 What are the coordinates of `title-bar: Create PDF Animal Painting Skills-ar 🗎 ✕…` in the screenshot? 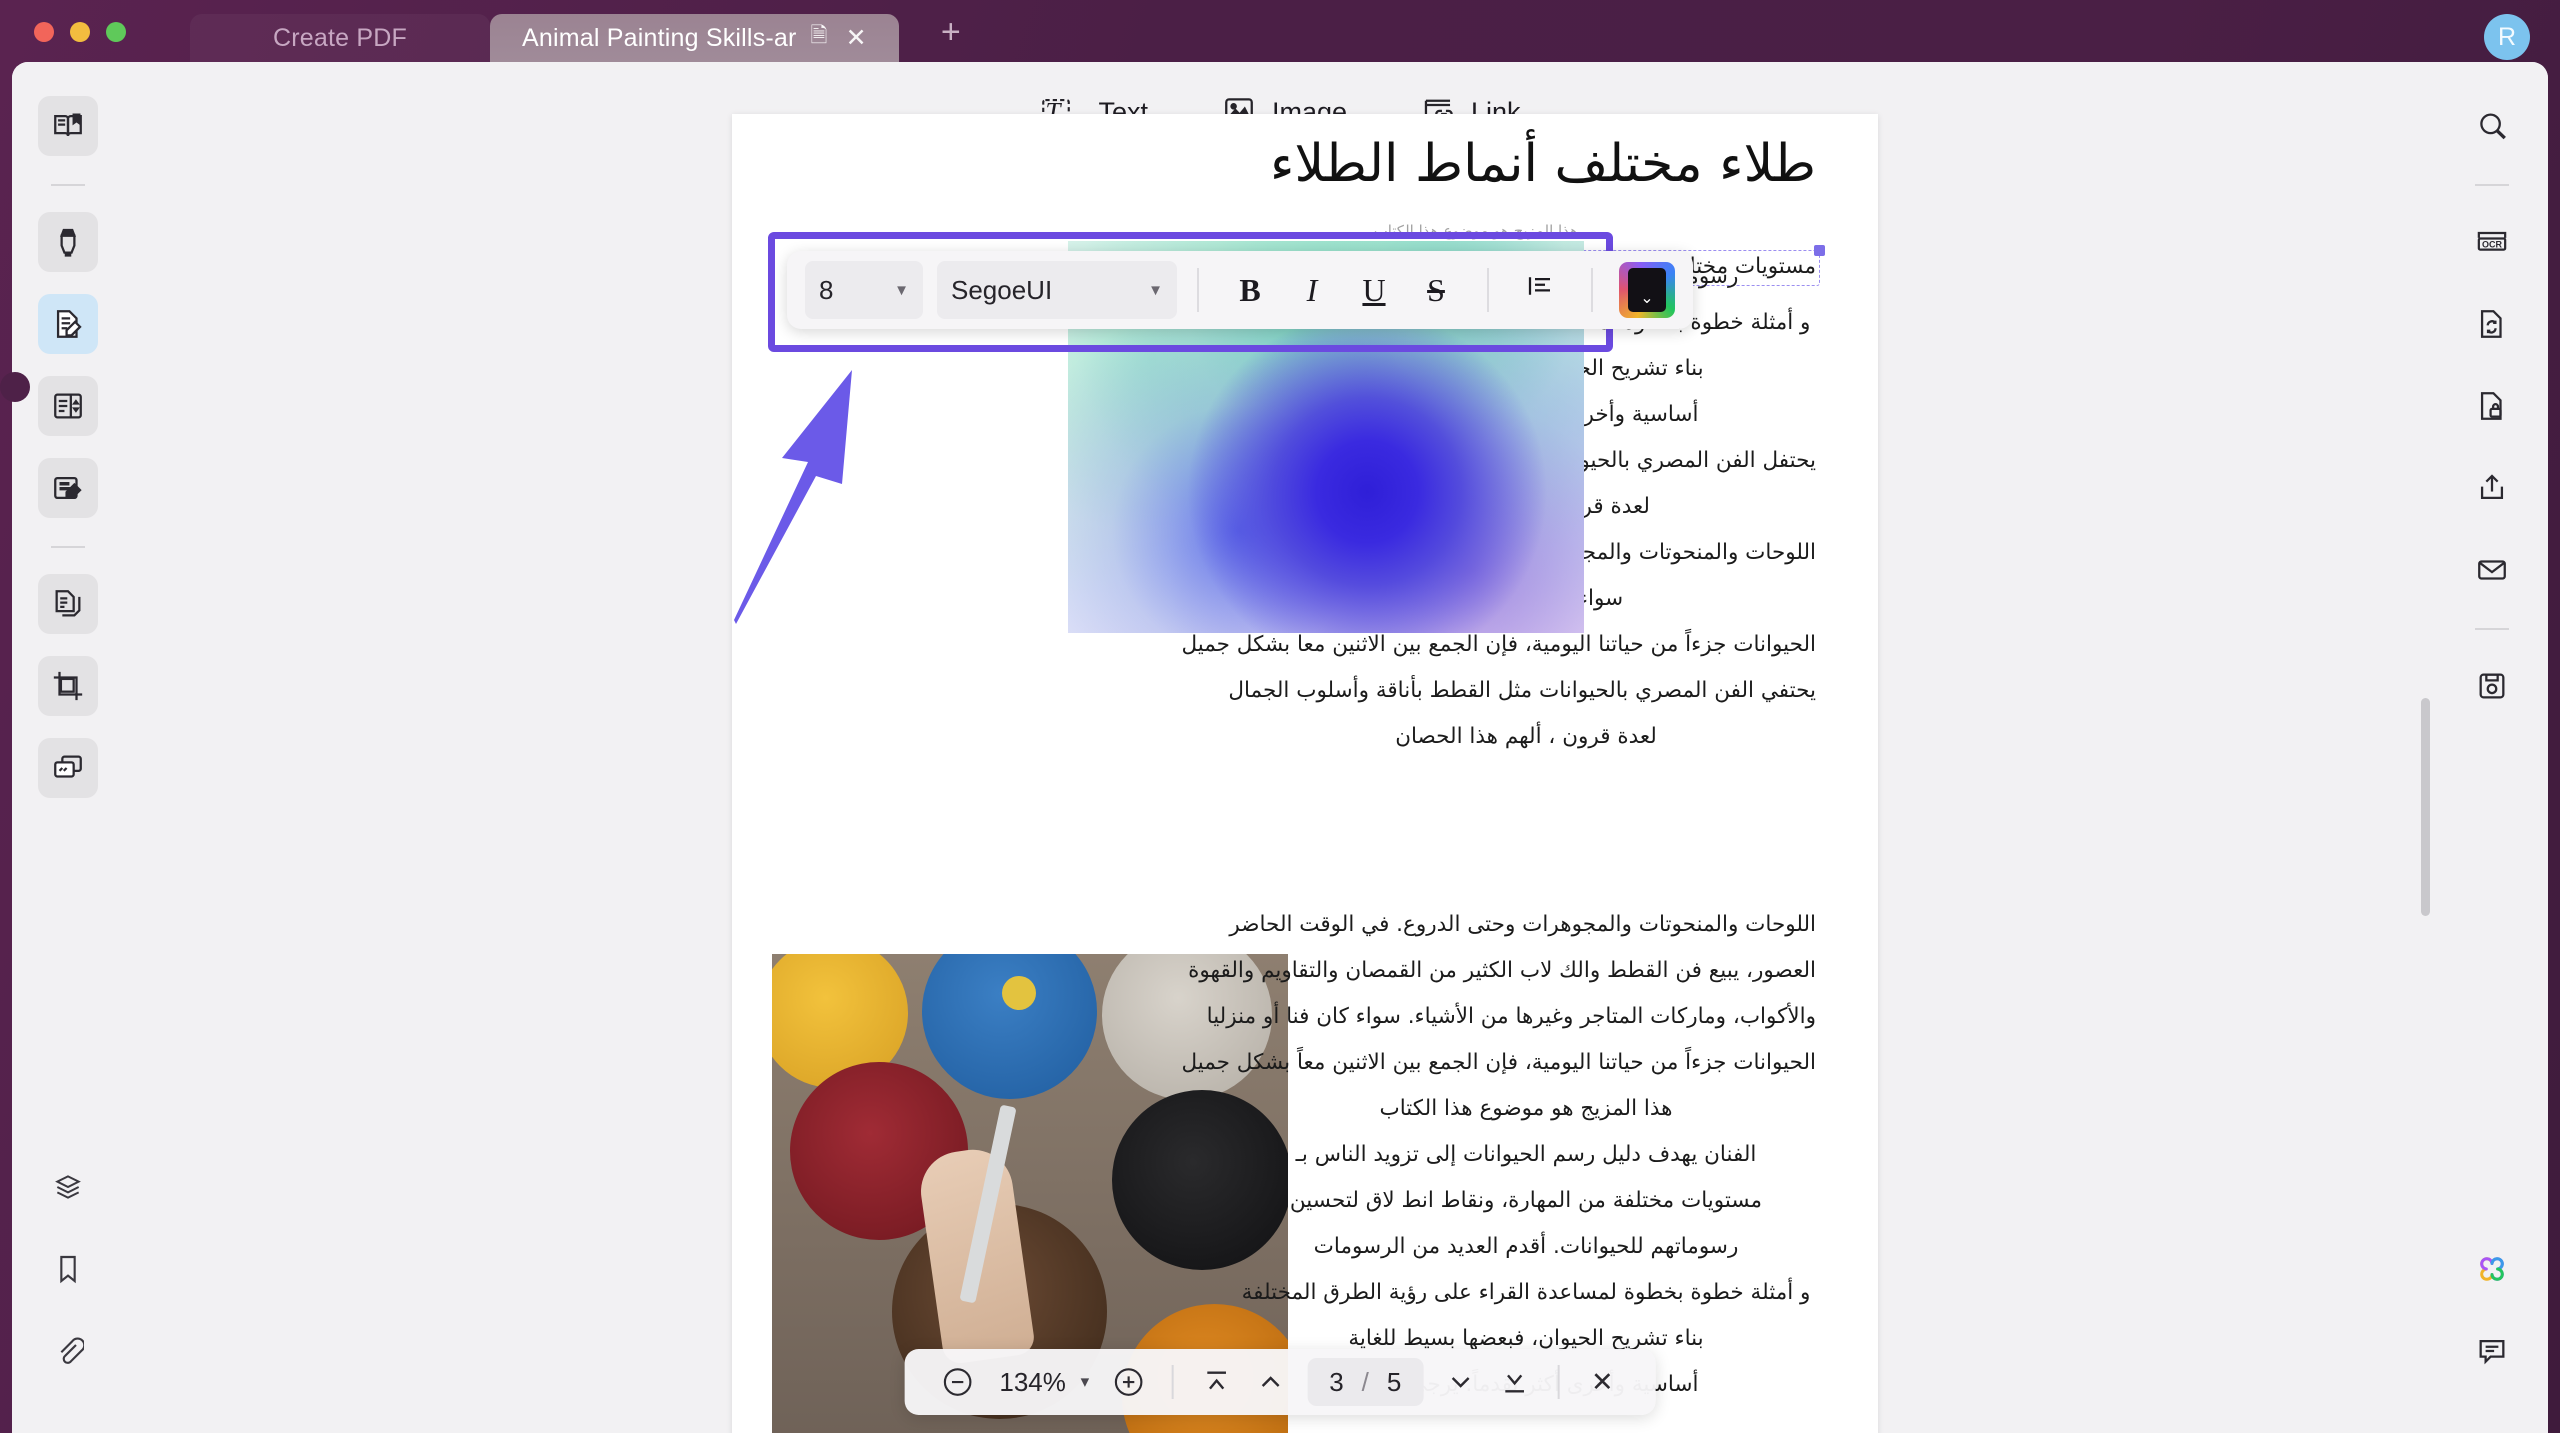 It's located at (1280, 31).